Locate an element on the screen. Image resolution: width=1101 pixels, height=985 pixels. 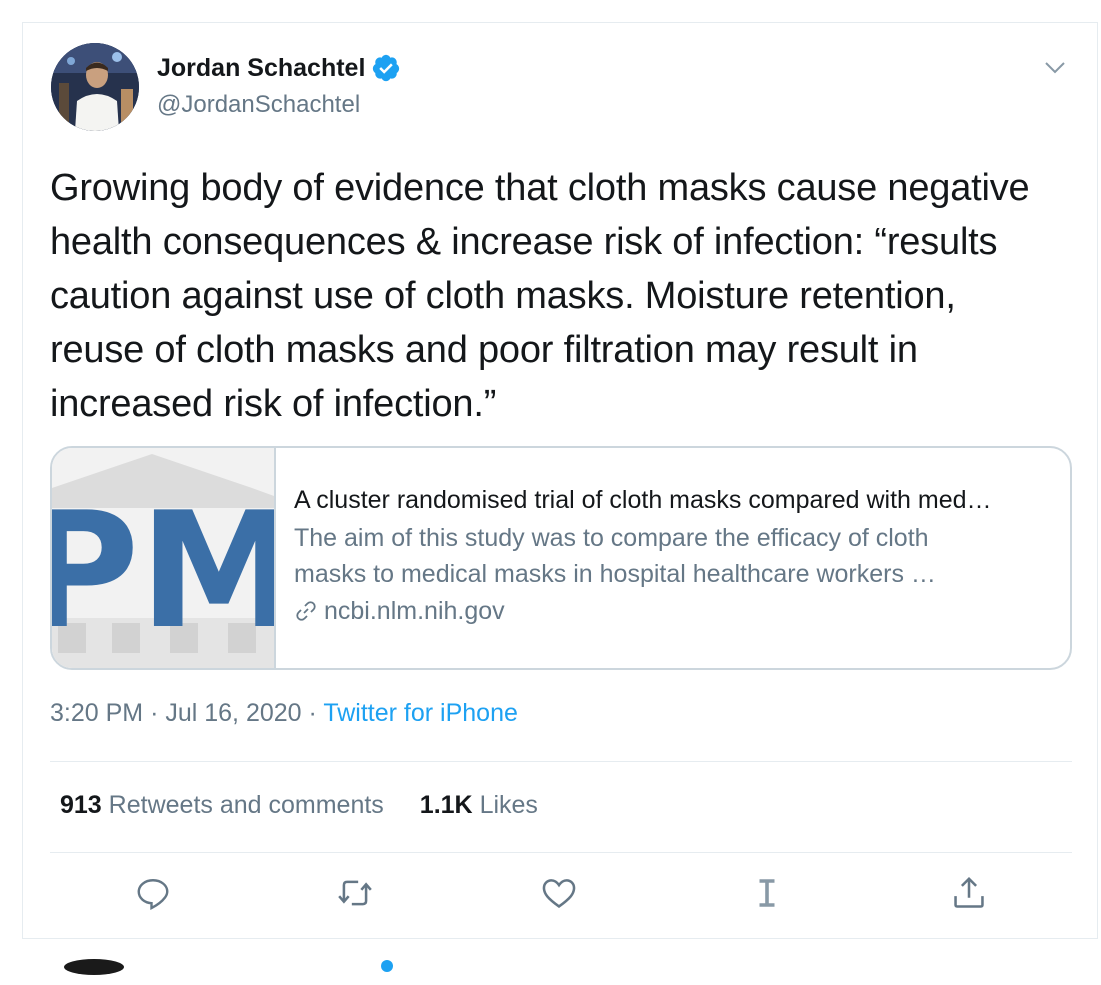
tweet-stats: 913 Retweets and comments 1.1K Likes is located at coordinates (299, 805).